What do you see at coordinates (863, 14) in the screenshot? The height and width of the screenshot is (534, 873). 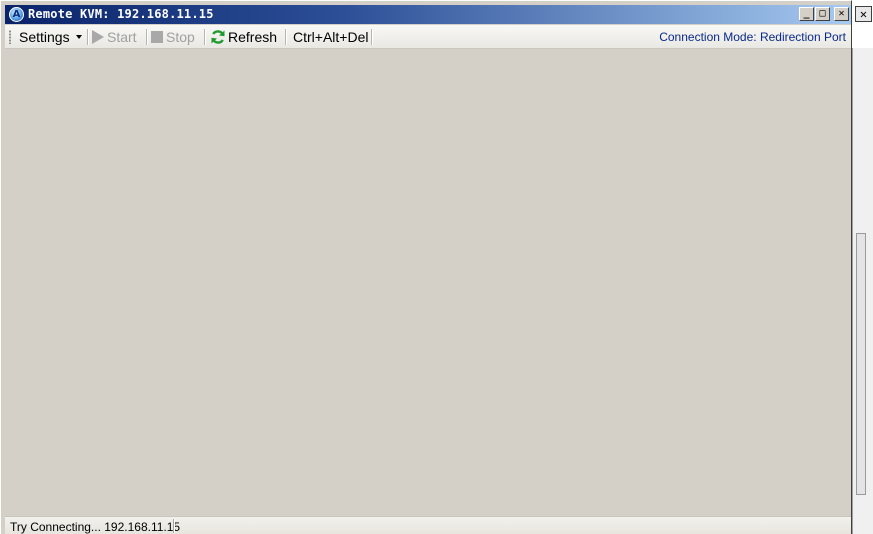 I see `background-close-button: ✕` at bounding box center [863, 14].